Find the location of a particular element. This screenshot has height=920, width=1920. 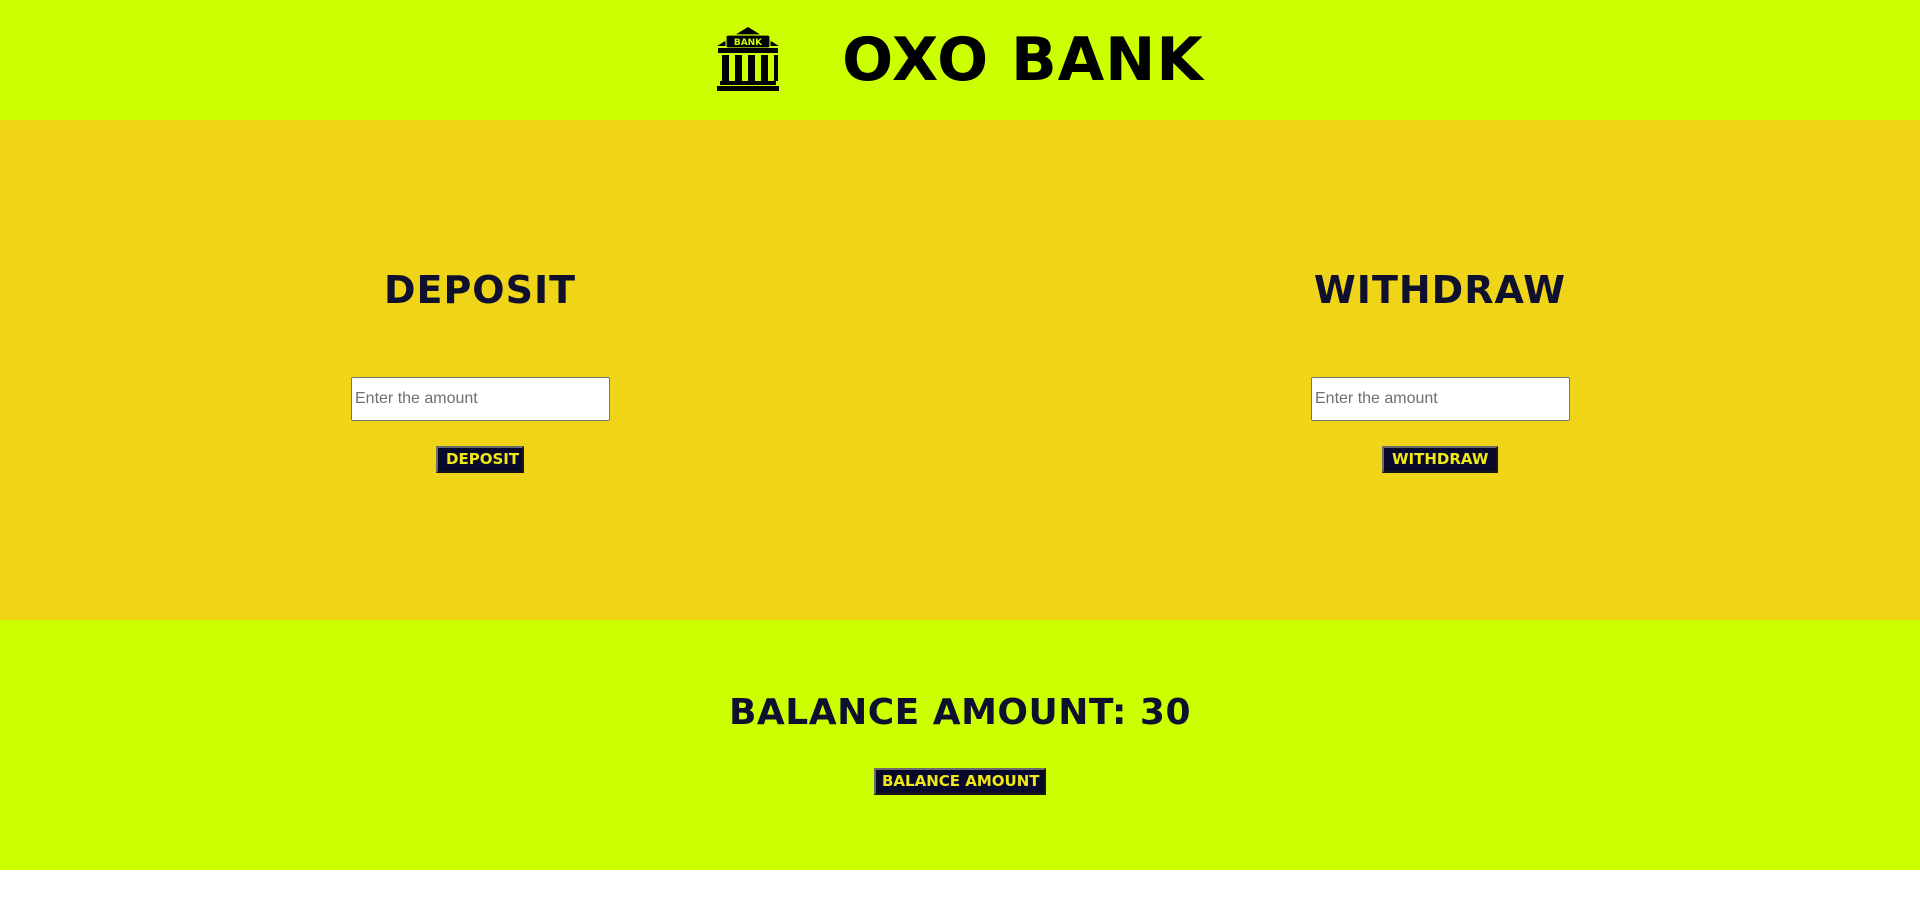

deposit-title: DEPOSIT is located at coordinates (480, 290).